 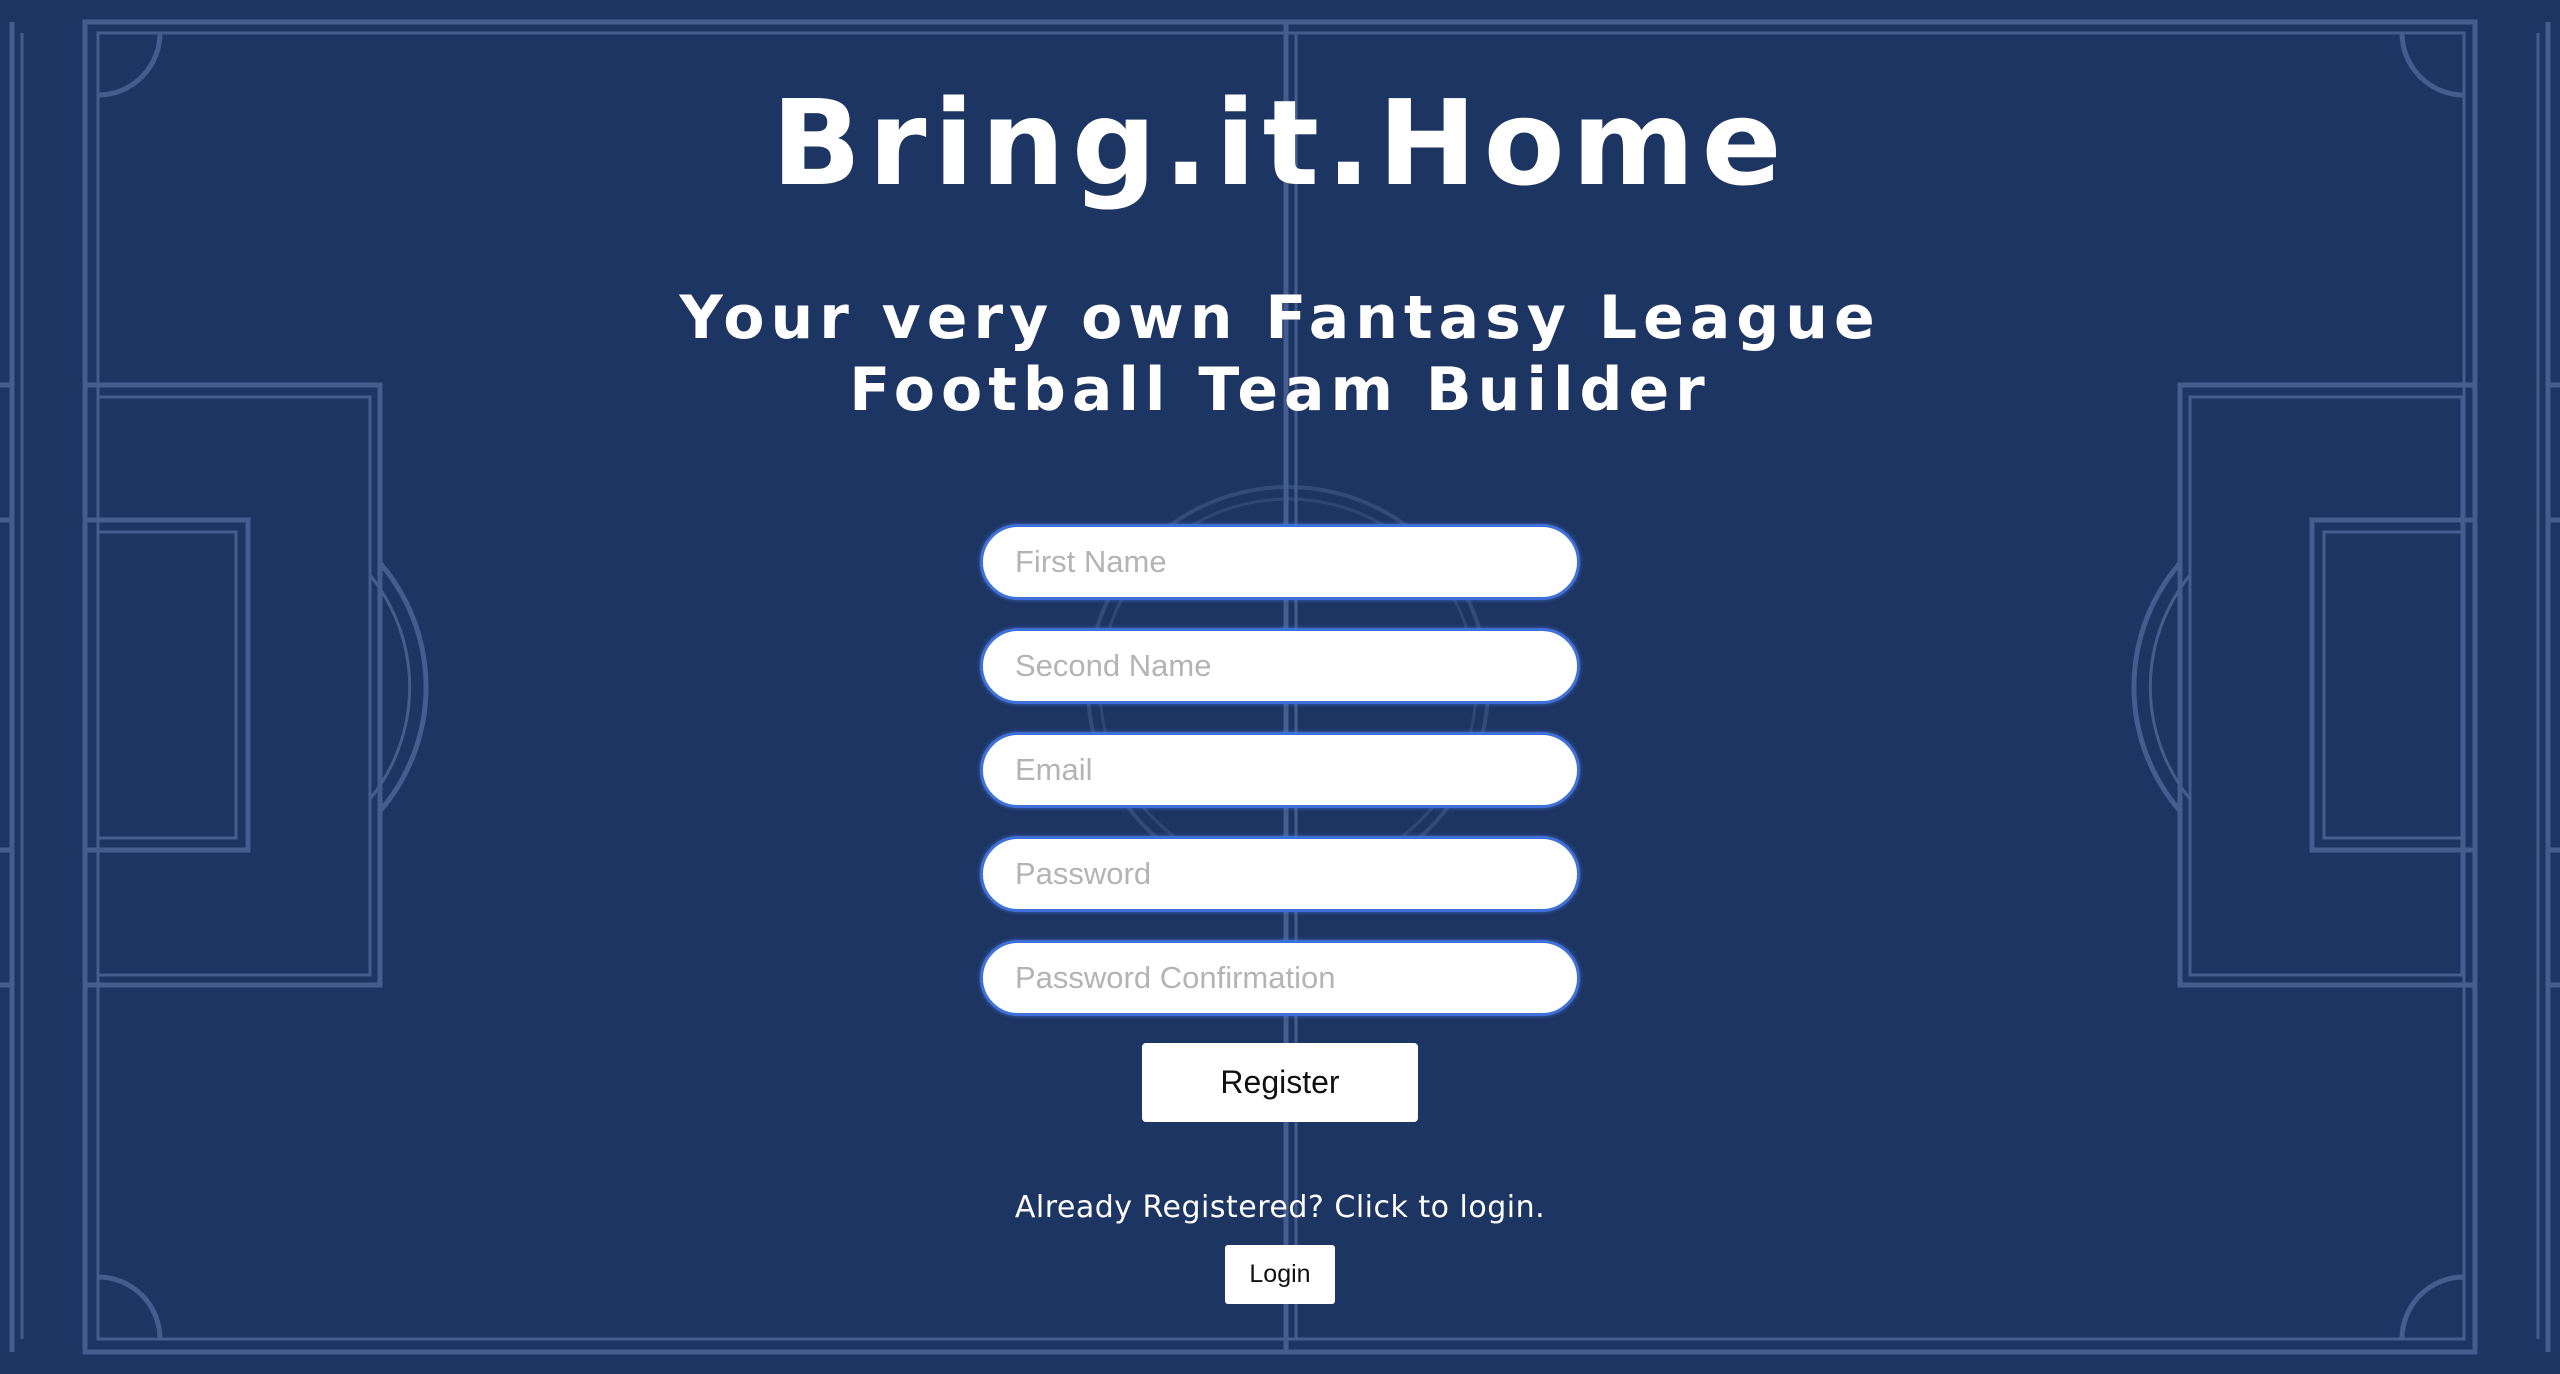 I want to click on email-input, so click(x=1280, y=770).